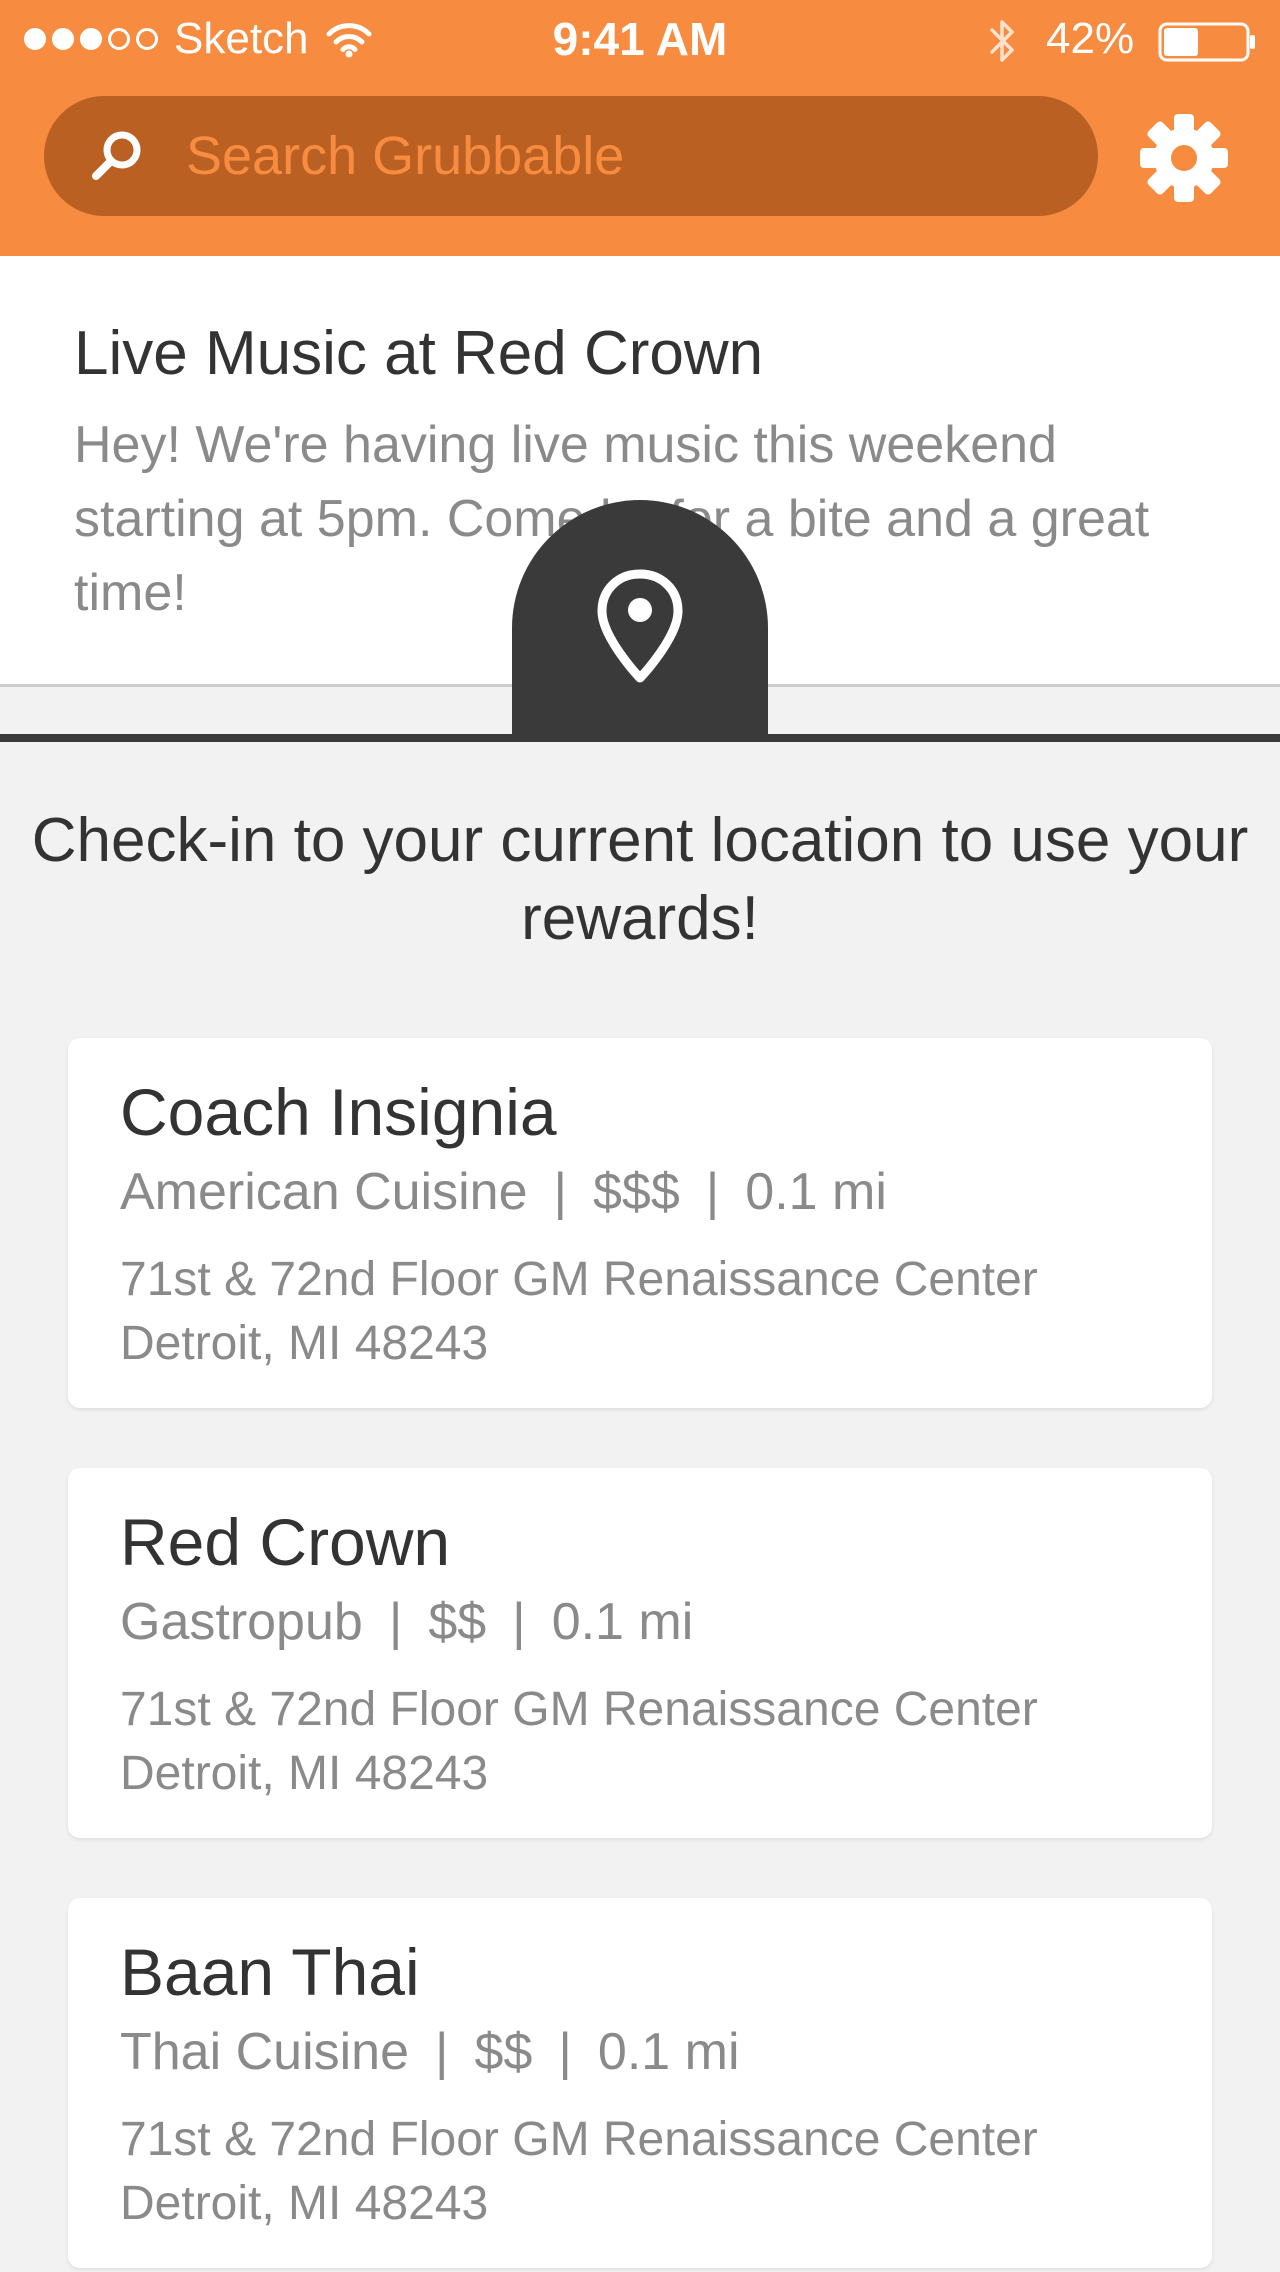 Image resolution: width=1280 pixels, height=2272 pixels. I want to click on restaurant-meta: Thai Cuisine | $$ | 0.1 mi, so click(430, 2052).